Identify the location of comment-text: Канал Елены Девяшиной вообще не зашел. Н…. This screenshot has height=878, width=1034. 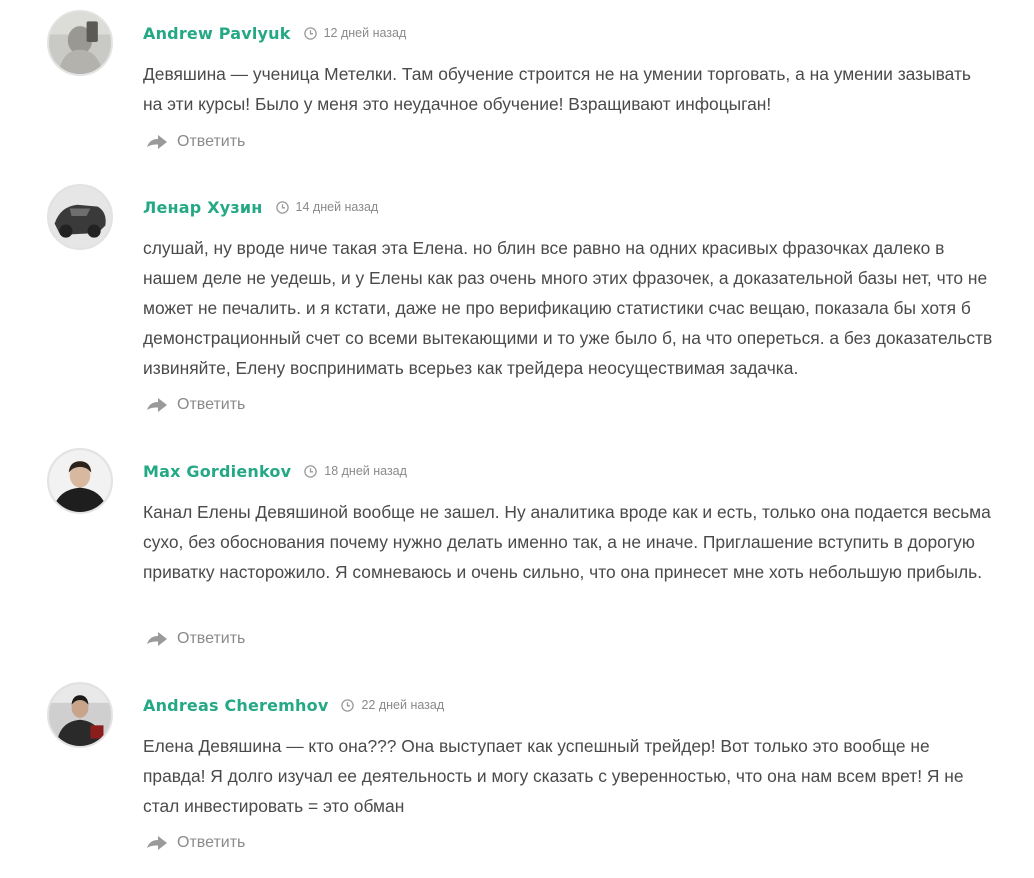
(567, 542).